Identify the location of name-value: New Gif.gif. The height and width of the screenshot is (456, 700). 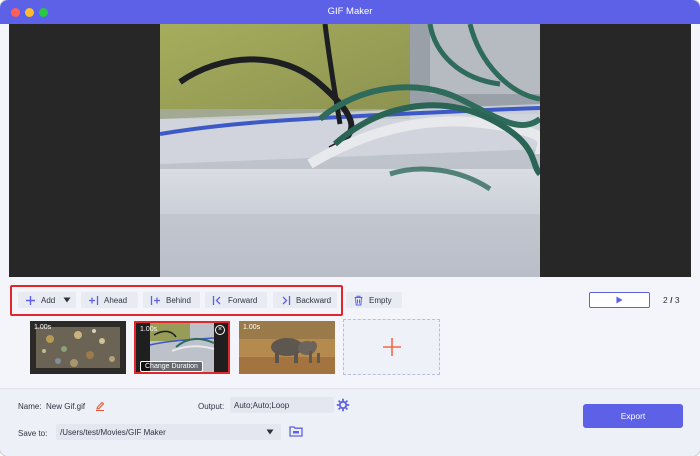
(66, 406).